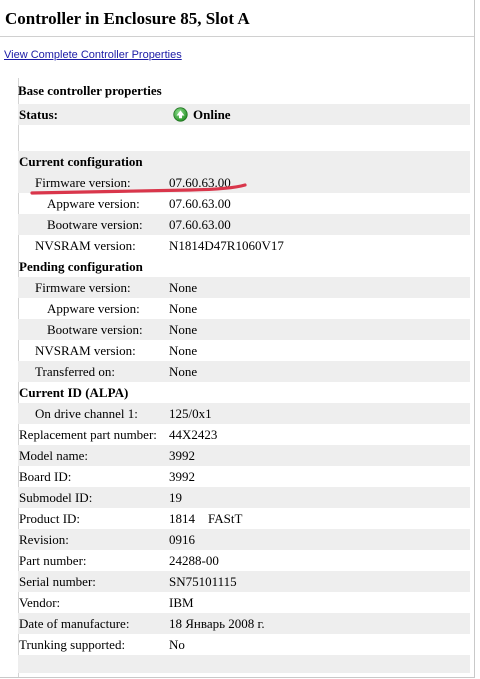 The height and width of the screenshot is (679, 480). I want to click on property-row-status: Status: Online, so click(244, 114).